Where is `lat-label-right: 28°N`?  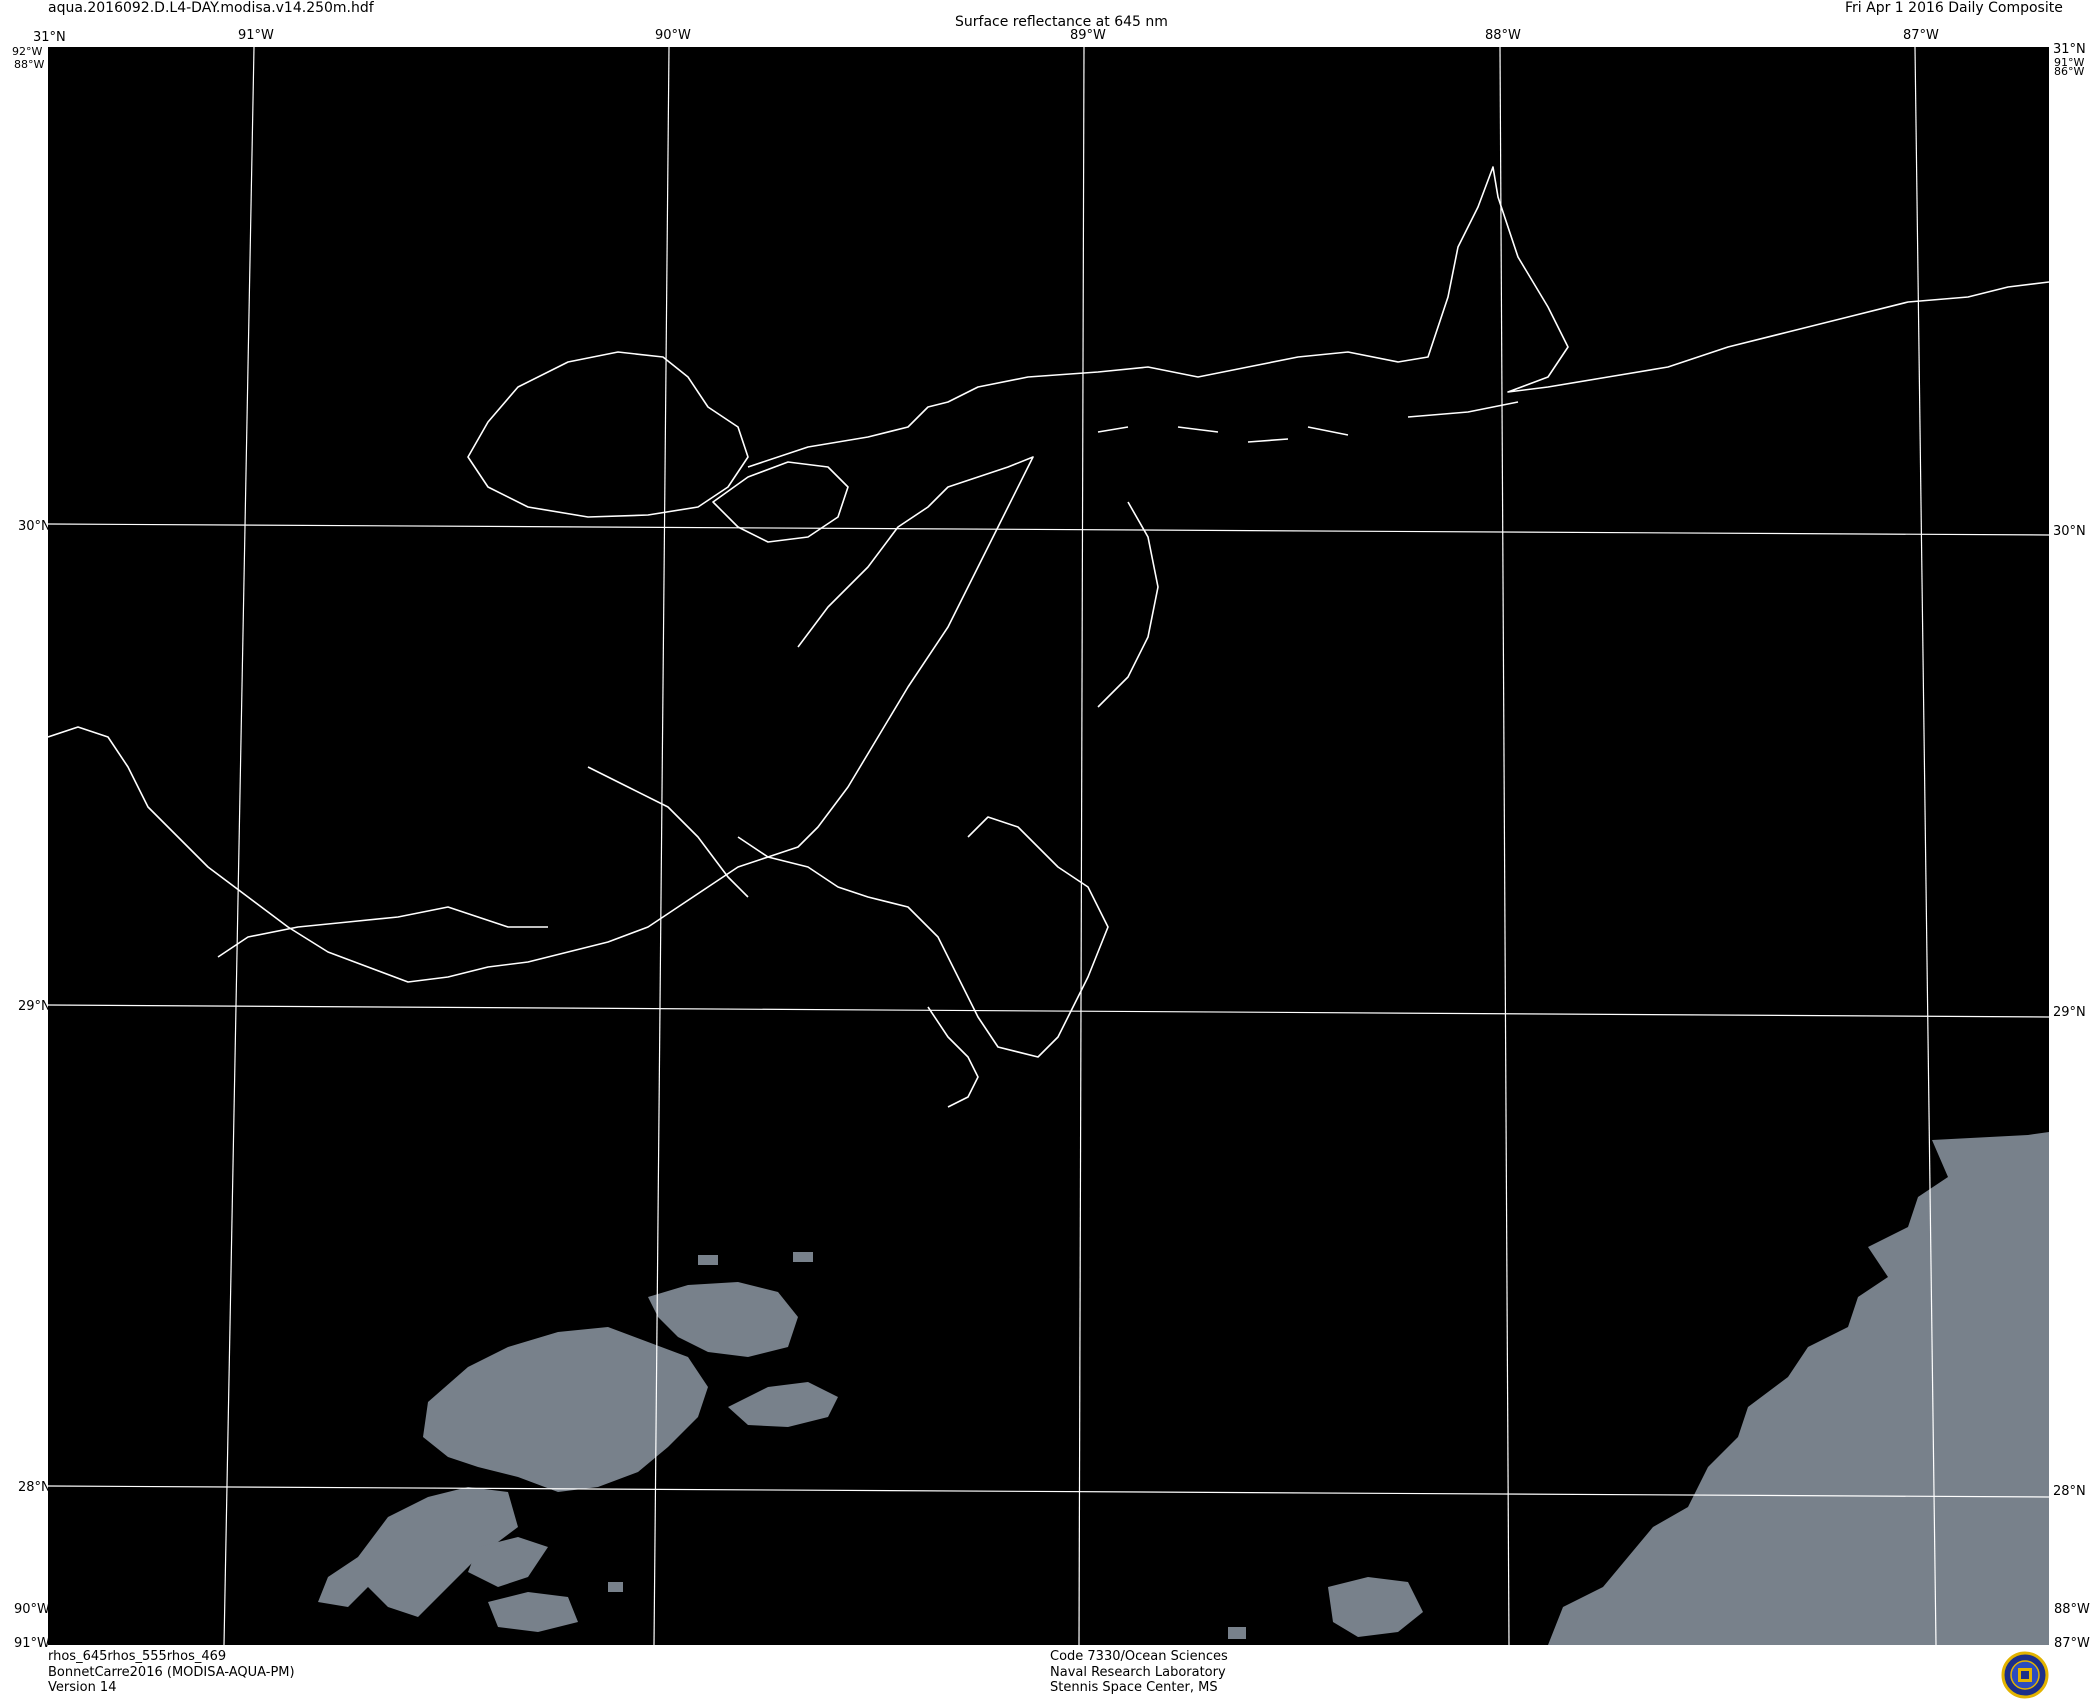 lat-label-right: 28°N is located at coordinates (2069, 1491).